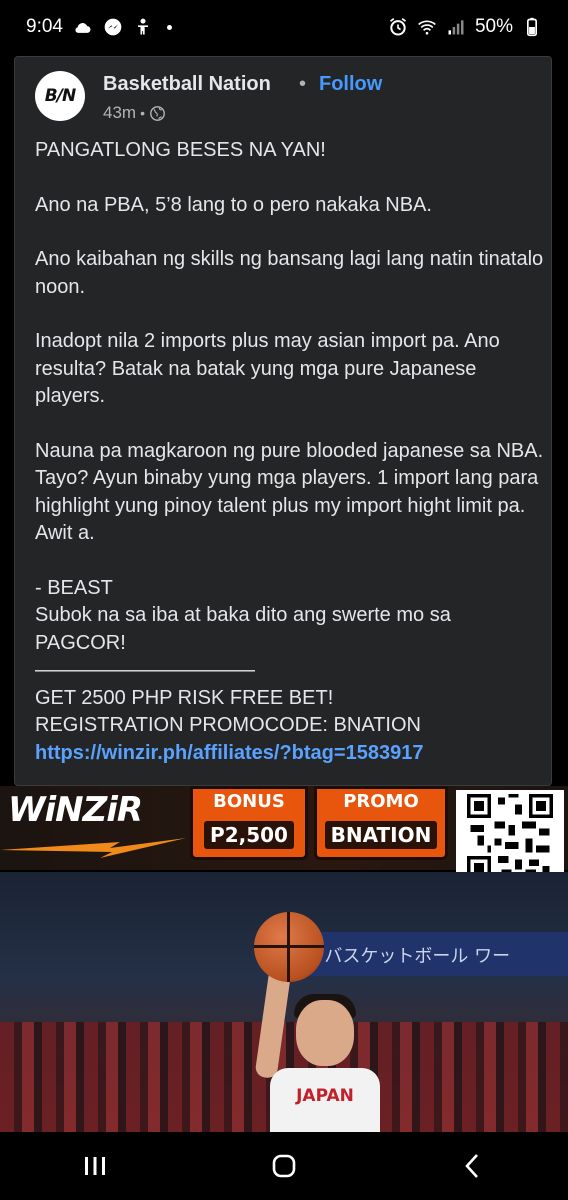 The height and width of the screenshot is (1200, 568). Describe the element at coordinates (99, 27) in the screenshot. I see `status-left: 9:04` at that location.